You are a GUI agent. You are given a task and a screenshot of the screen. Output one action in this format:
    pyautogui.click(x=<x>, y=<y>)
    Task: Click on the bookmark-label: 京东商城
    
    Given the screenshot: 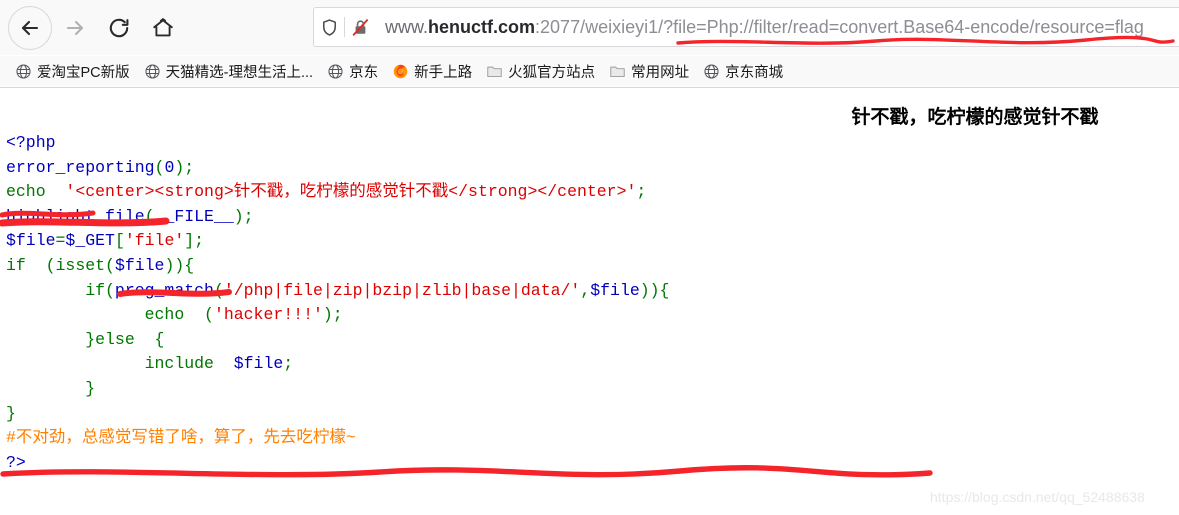 What is the action you would take?
    pyautogui.click(x=754, y=72)
    